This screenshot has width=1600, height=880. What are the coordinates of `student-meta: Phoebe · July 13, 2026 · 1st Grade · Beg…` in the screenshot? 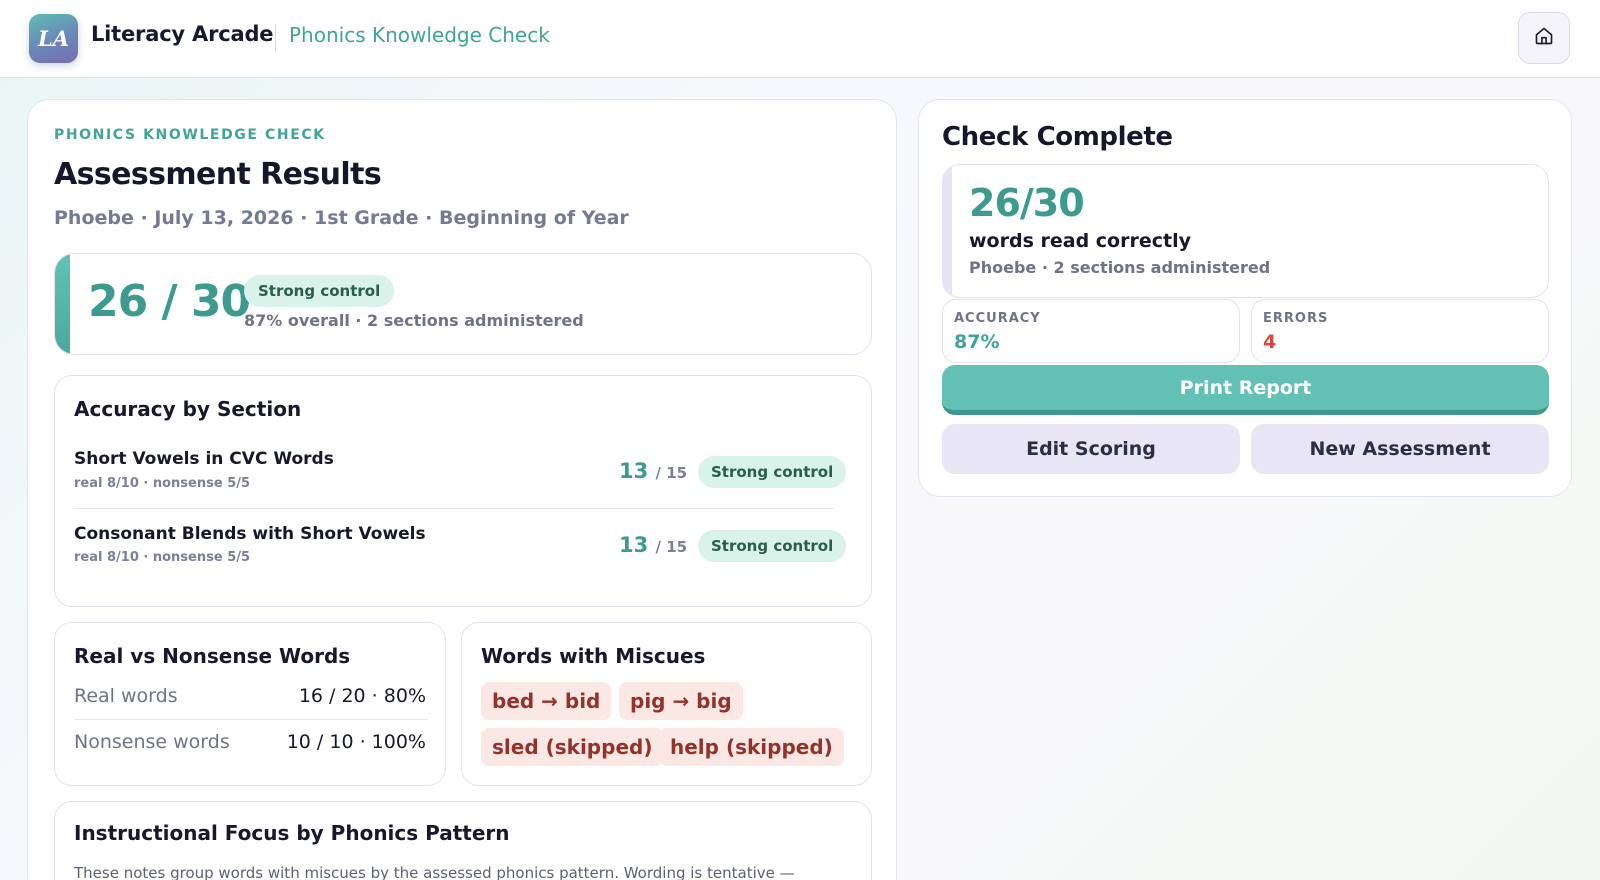 It's located at (341, 218).